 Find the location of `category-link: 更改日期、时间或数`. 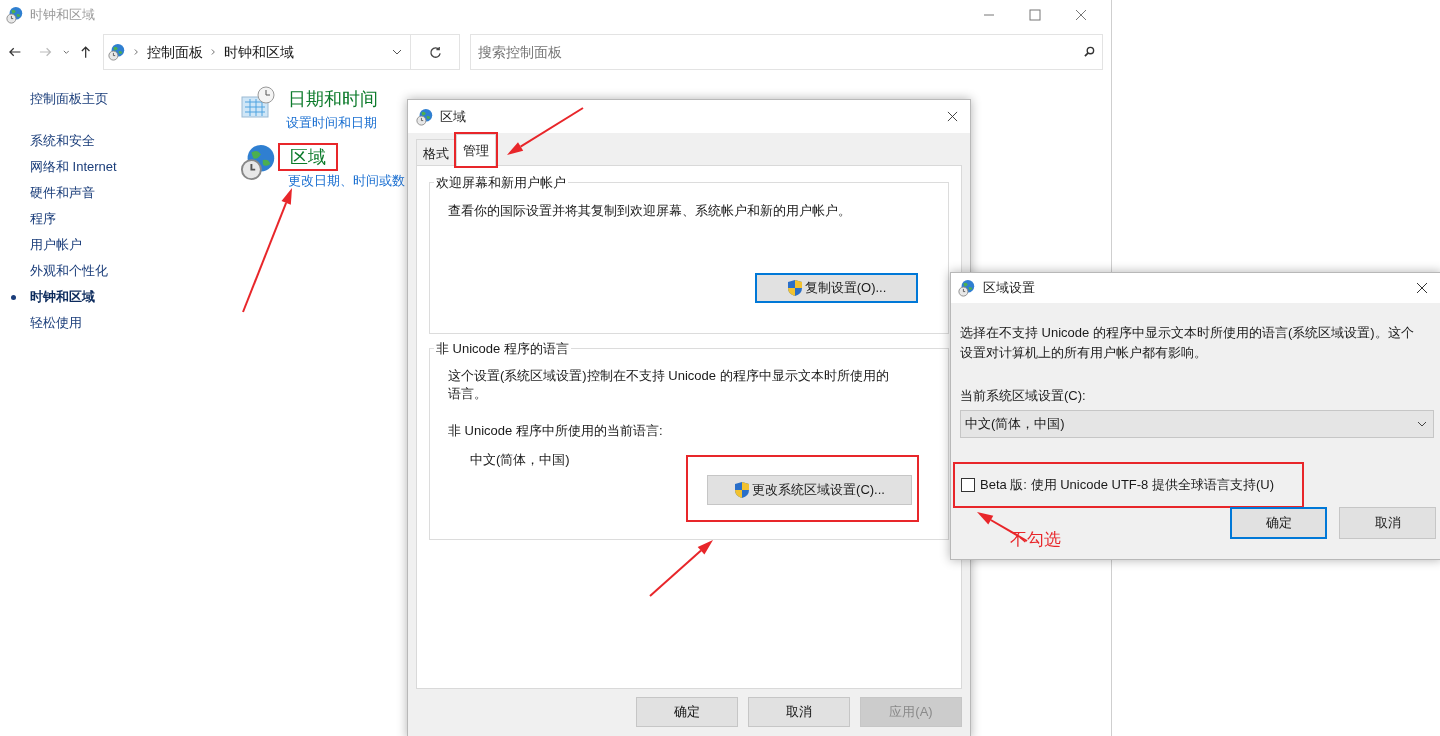

category-link: 更改日期、时间或数 is located at coordinates (346, 180).